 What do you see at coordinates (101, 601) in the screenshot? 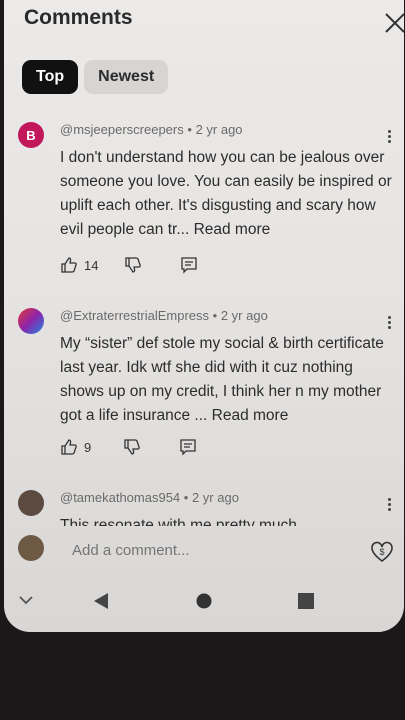
I see `back-icon` at bounding box center [101, 601].